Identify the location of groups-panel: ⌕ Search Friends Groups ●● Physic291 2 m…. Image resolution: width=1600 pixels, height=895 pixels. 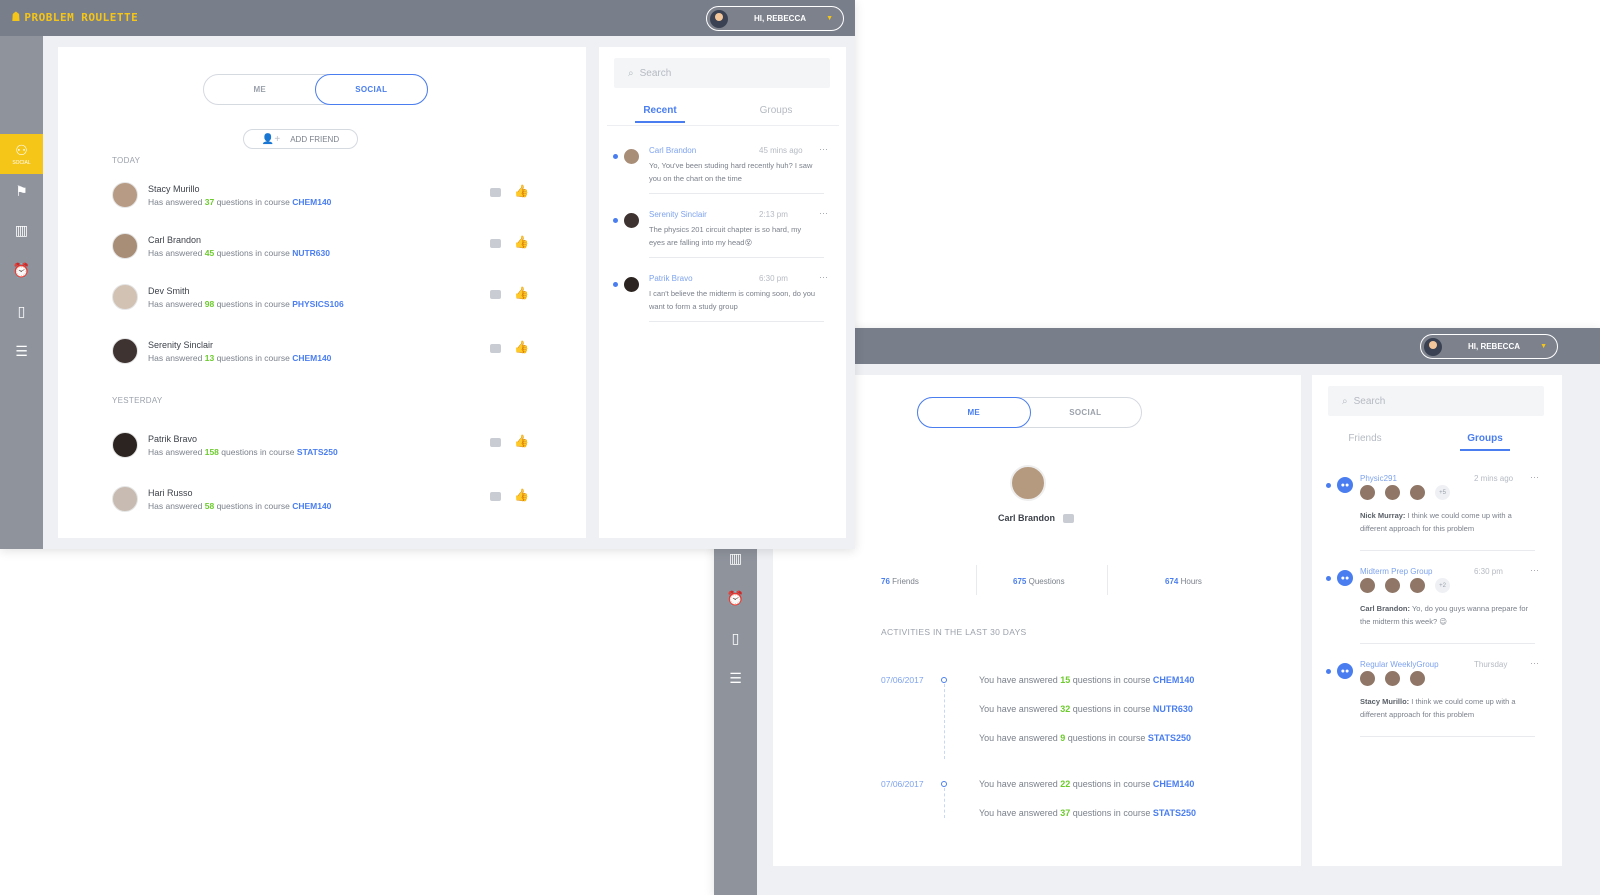
(1437, 620).